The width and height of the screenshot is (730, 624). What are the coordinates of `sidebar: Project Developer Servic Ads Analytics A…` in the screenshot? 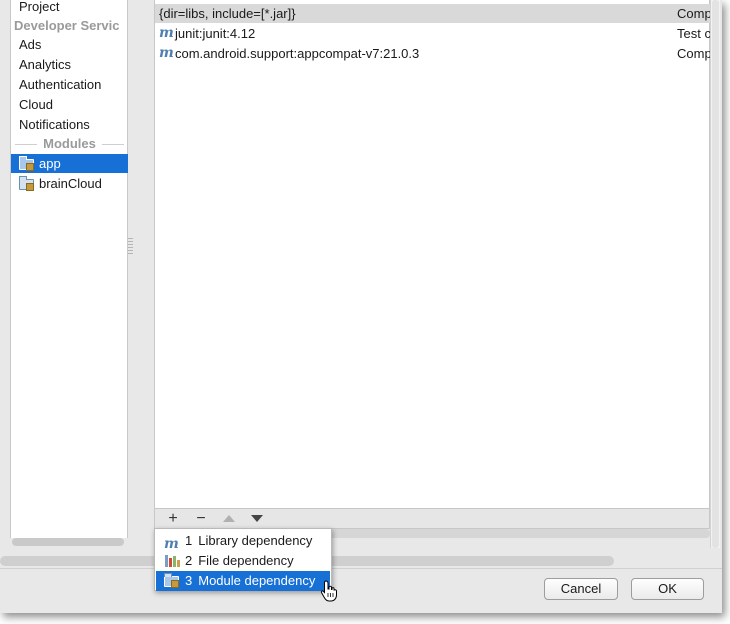 It's located at (69, 269).